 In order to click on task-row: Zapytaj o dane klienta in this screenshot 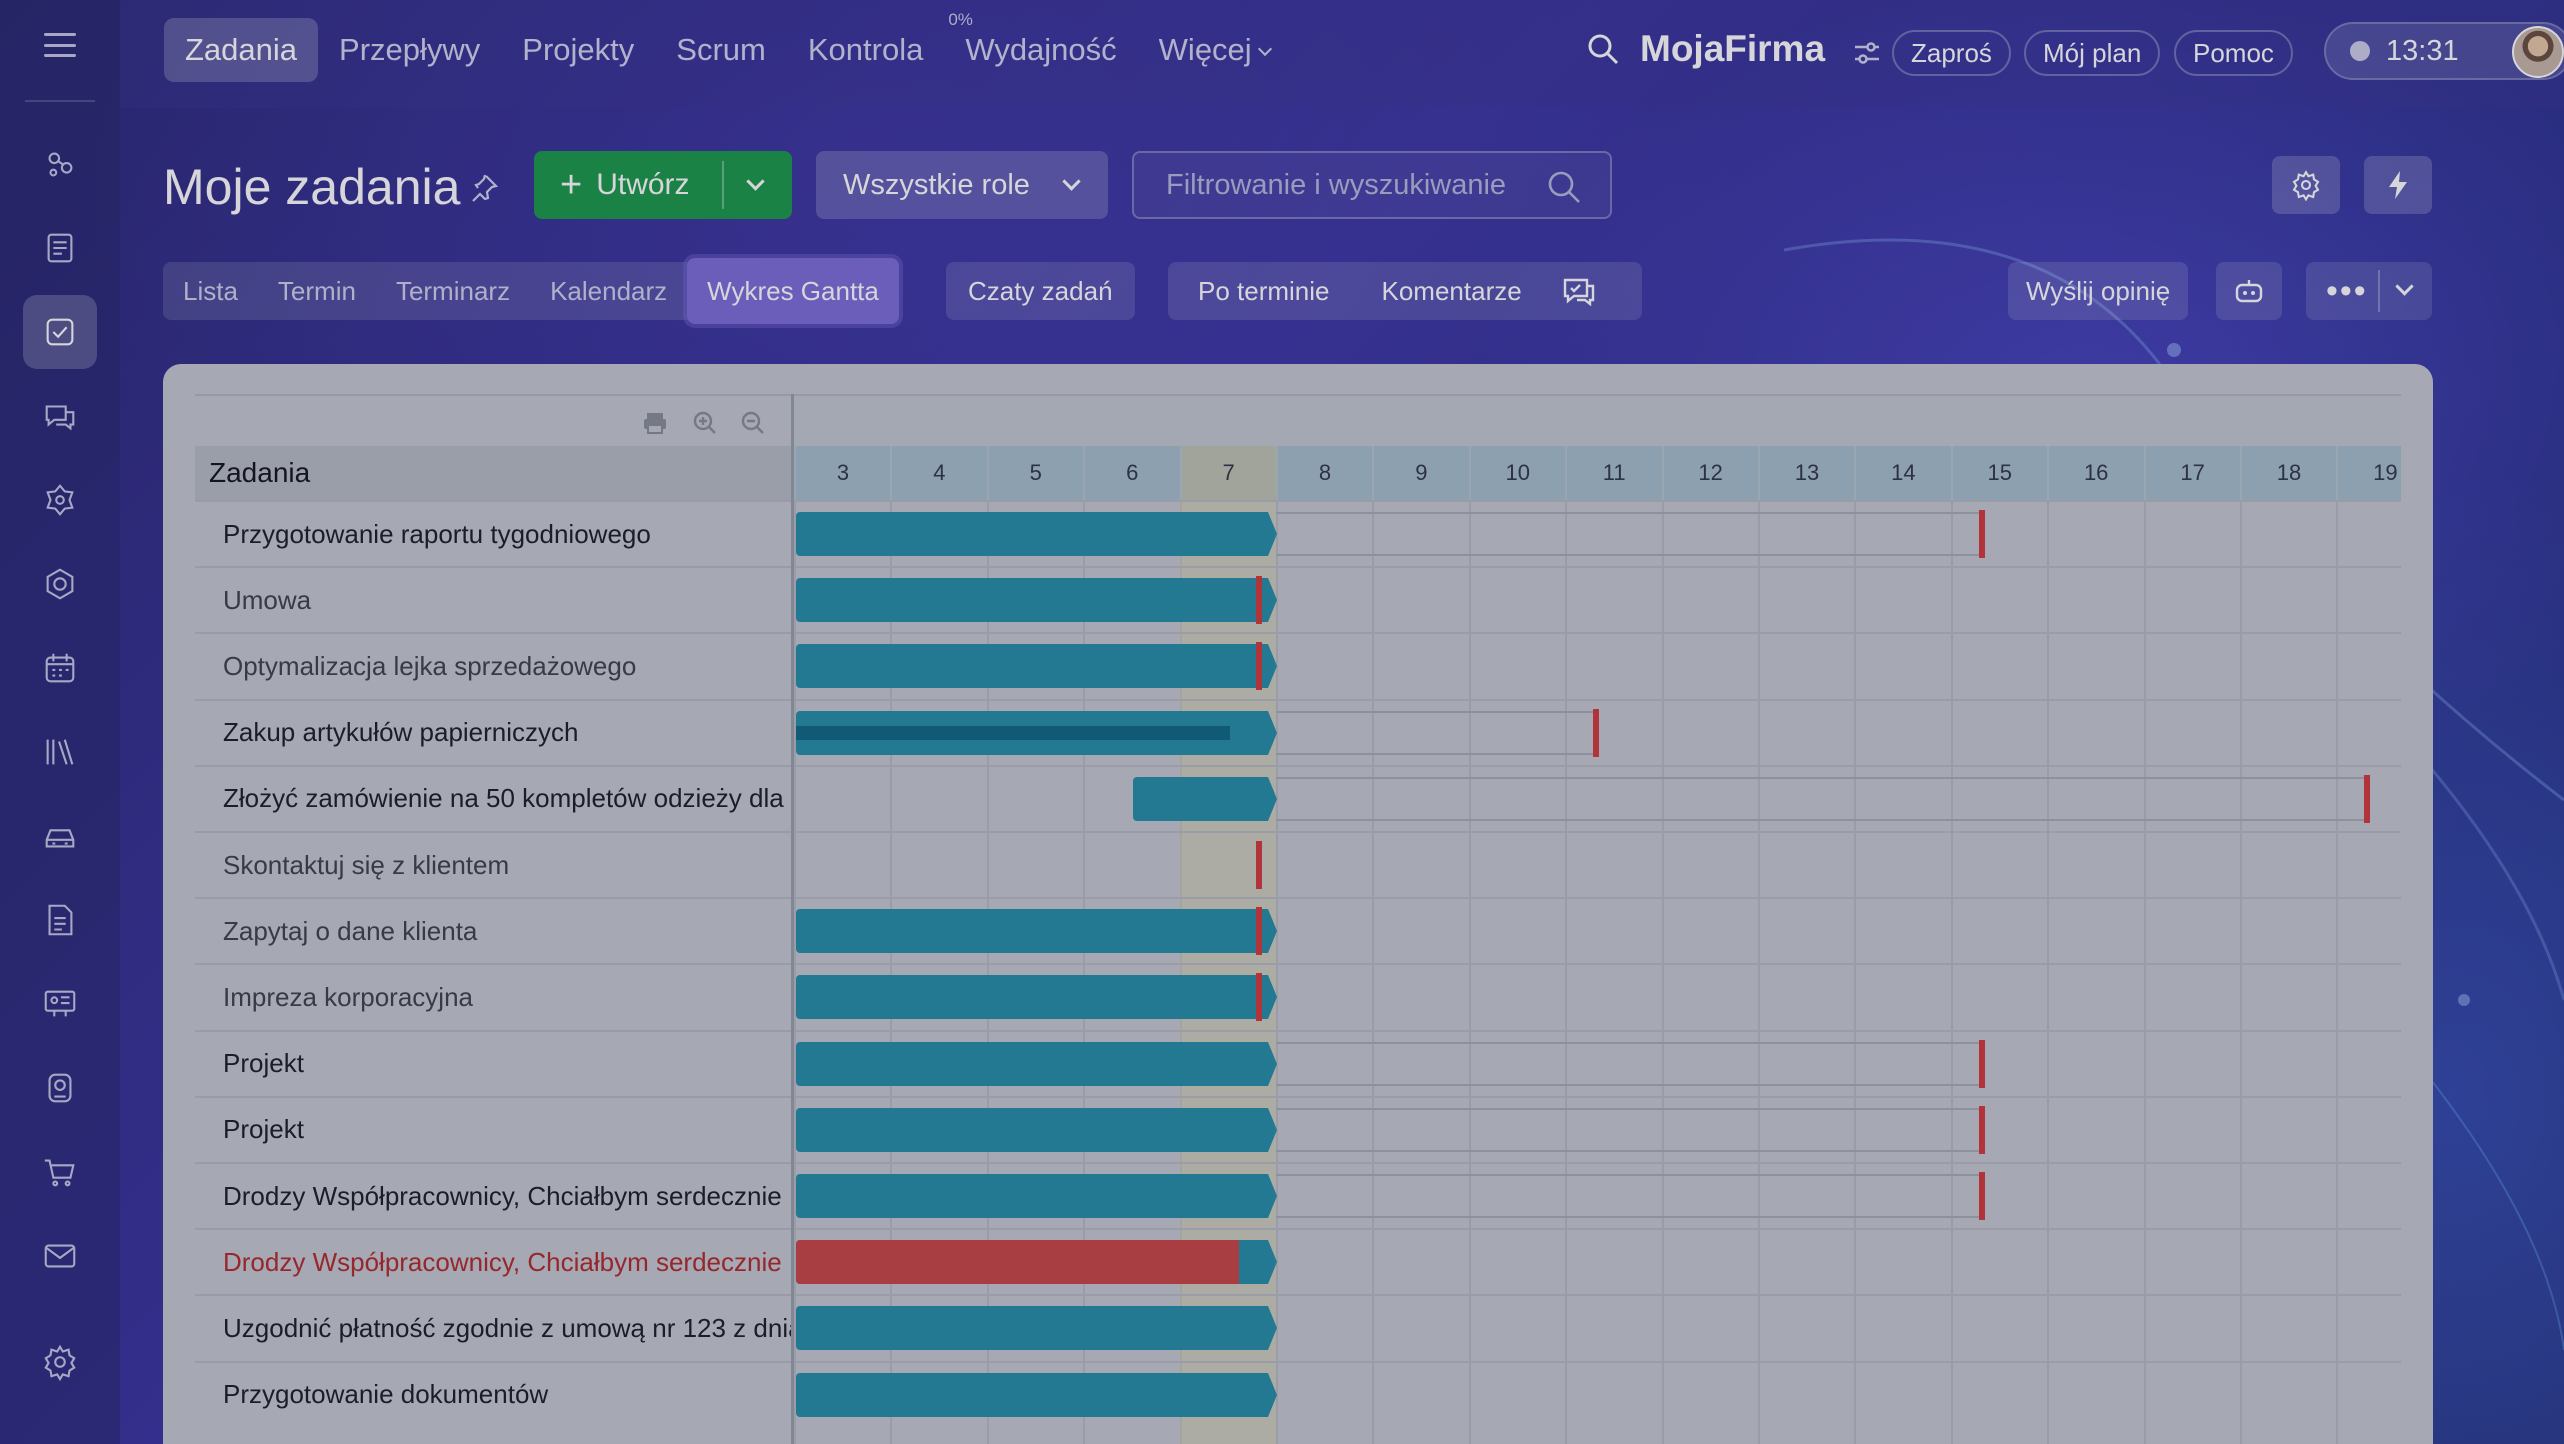, I will do `click(493, 930)`.